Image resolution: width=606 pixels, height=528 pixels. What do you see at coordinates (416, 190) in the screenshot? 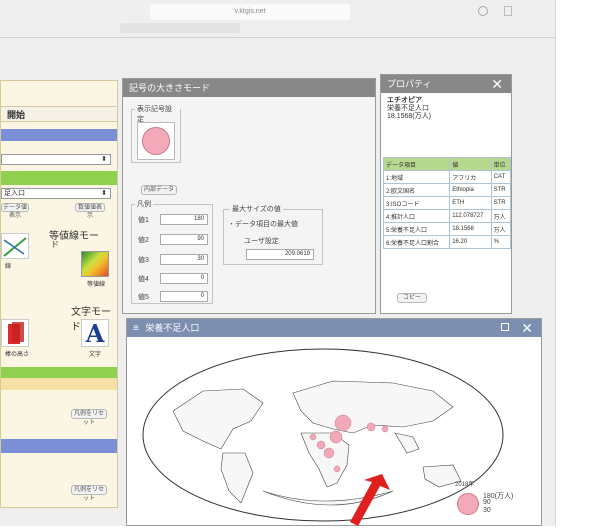
I see `table-cell: 2:欧文国名` at bounding box center [416, 190].